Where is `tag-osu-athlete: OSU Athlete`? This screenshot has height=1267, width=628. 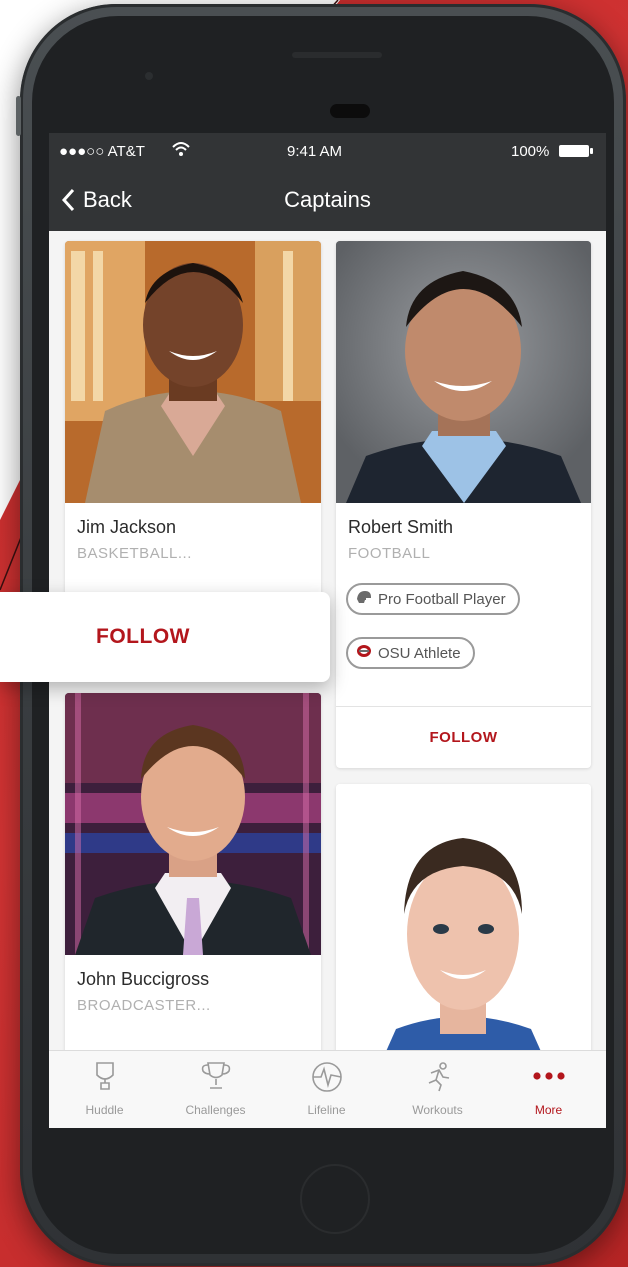 tag-osu-athlete: OSU Athlete is located at coordinates (410, 653).